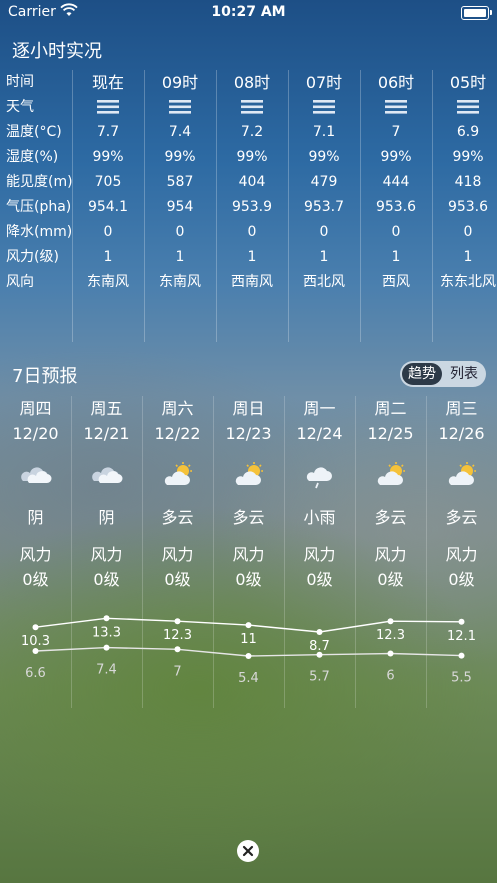  I want to click on hourly-visibility: 587, so click(180, 182).